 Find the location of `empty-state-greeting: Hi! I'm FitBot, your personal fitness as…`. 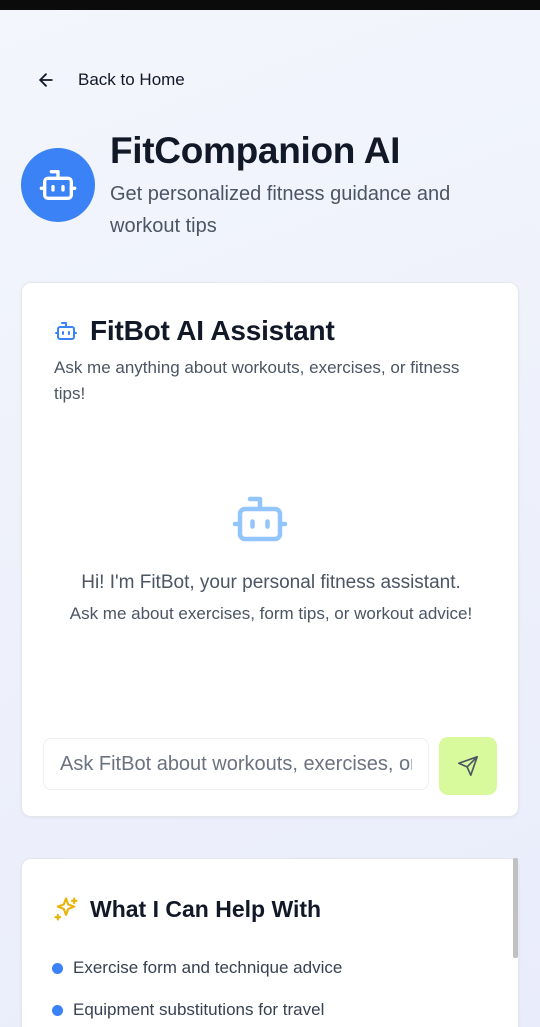

empty-state-greeting: Hi! I'm FitBot, your personal fitness as… is located at coordinates (271, 582).